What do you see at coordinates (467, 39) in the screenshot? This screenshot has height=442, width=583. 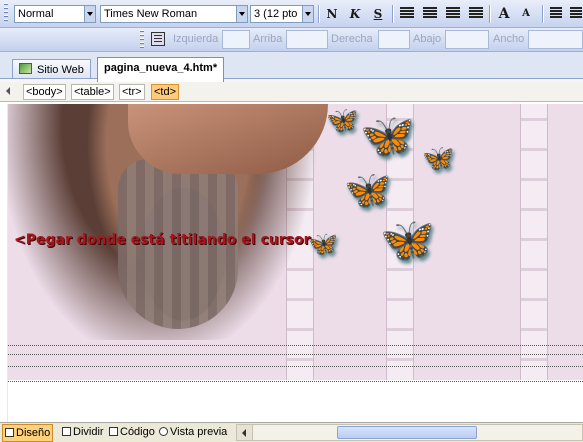 I see `bottom-input` at bounding box center [467, 39].